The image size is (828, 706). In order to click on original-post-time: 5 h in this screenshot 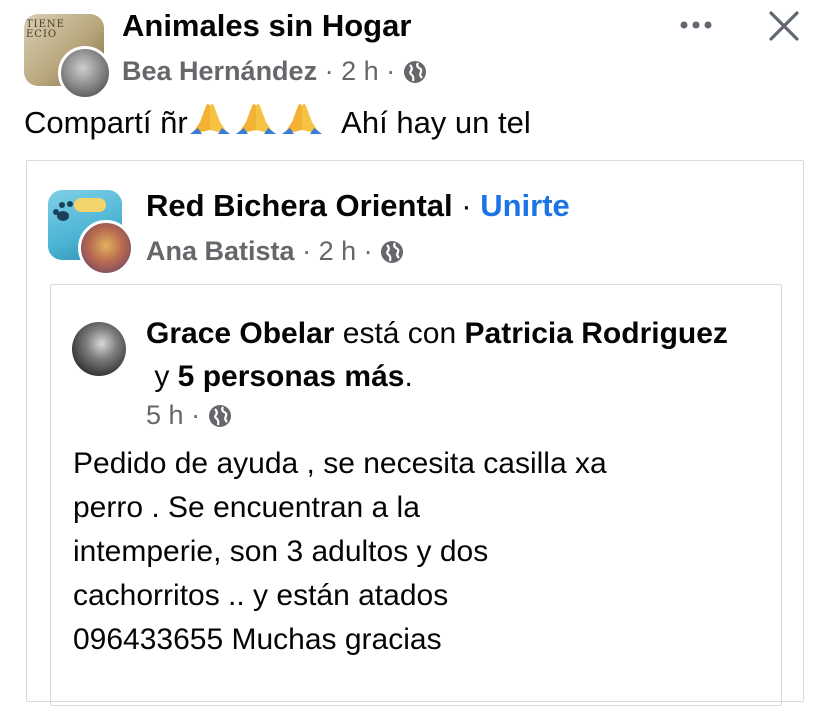, I will do `click(165, 415)`.